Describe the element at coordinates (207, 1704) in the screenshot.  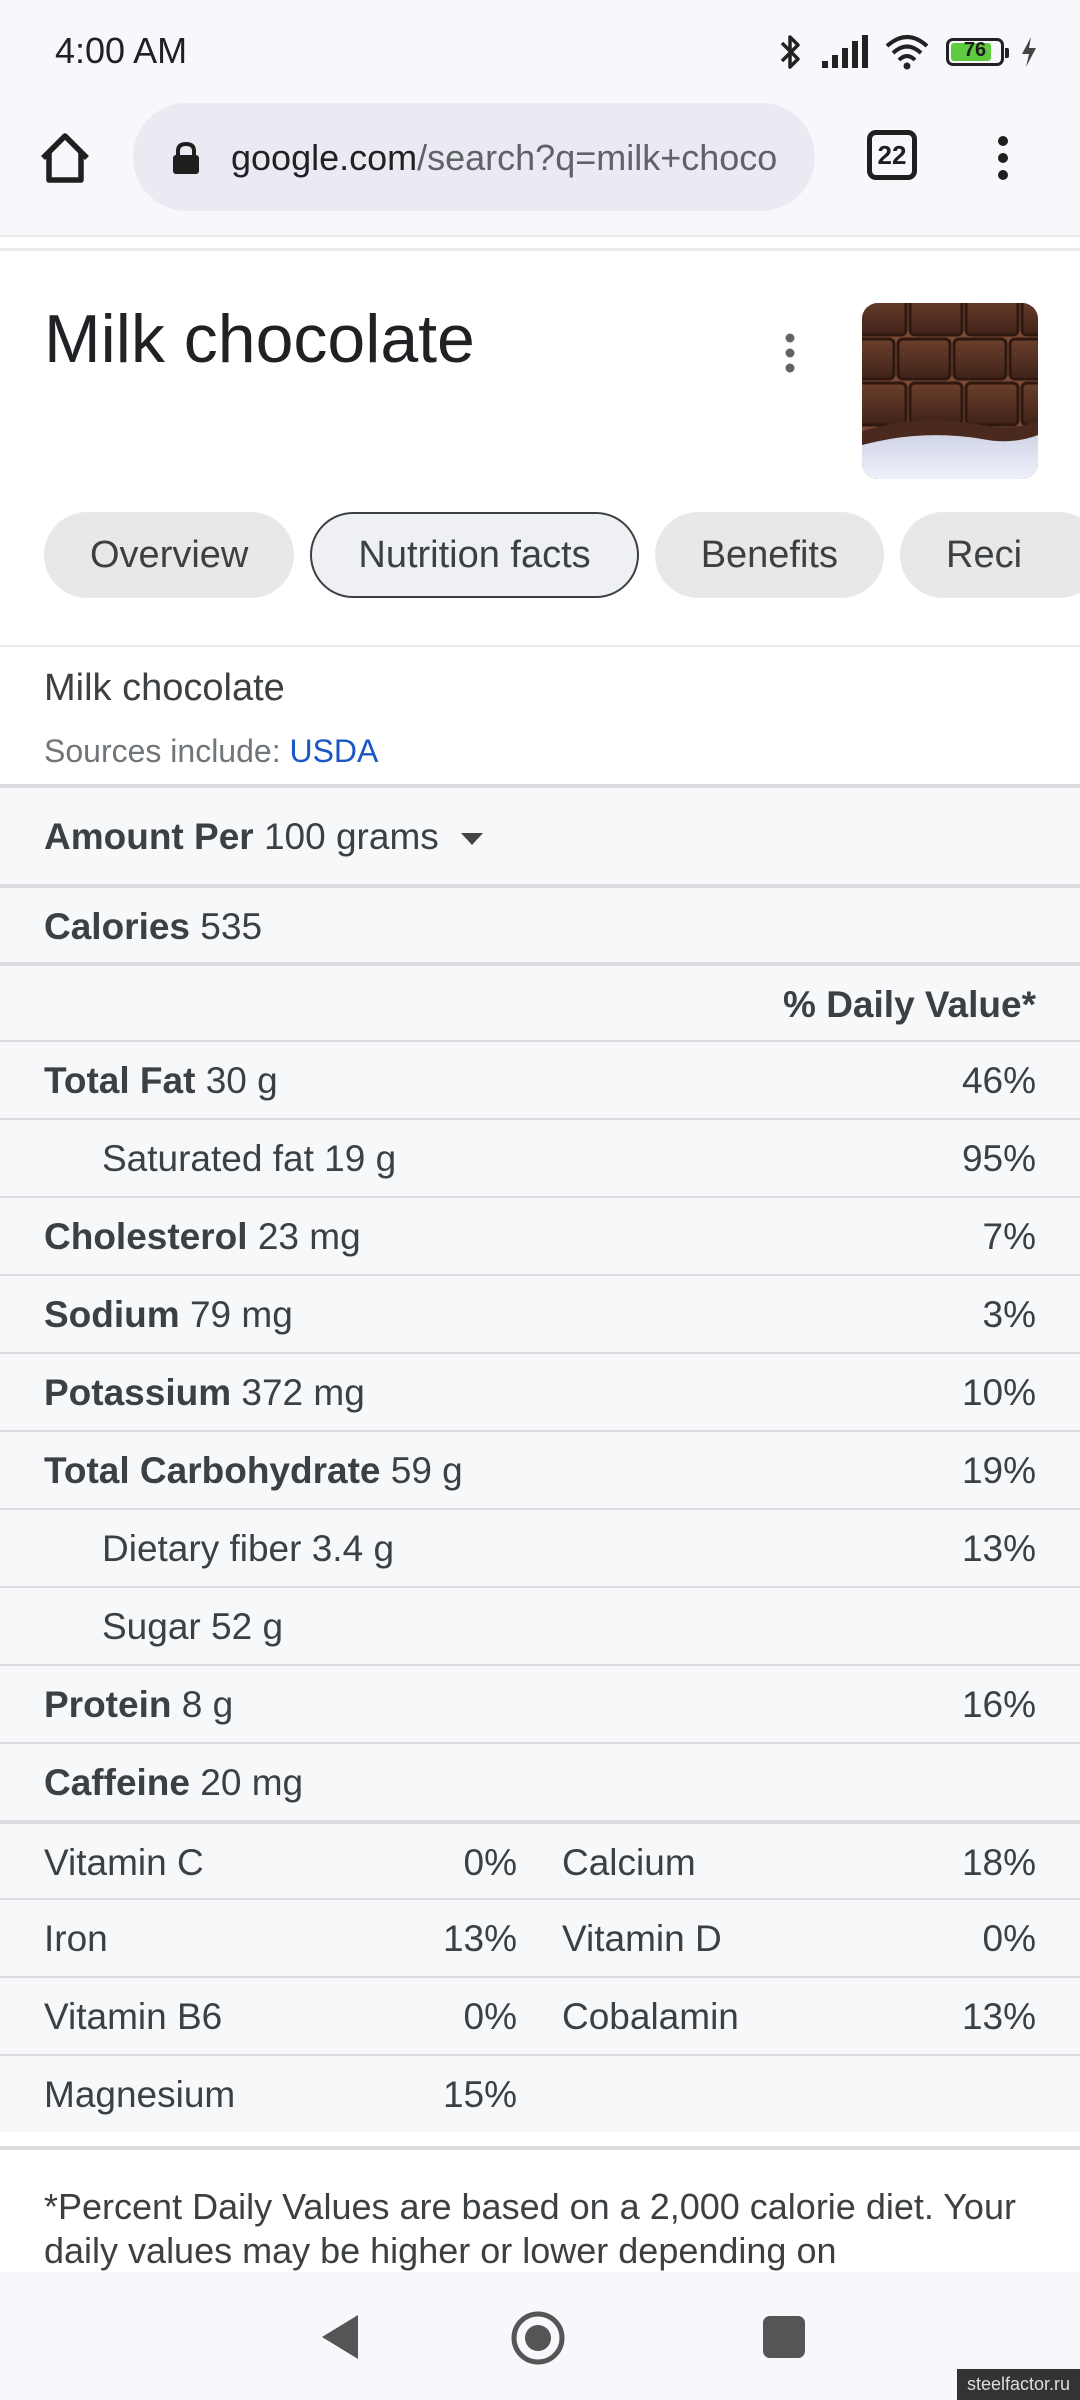
I see `nutrient-amount: 8 g` at that location.